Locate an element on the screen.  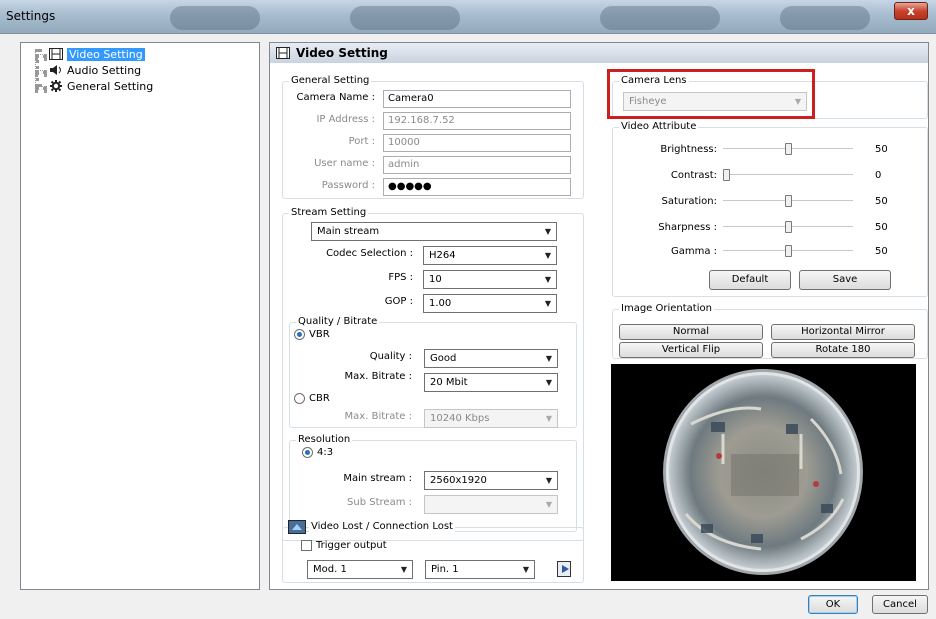
group-title: Stream Setting is located at coordinates (329, 212).